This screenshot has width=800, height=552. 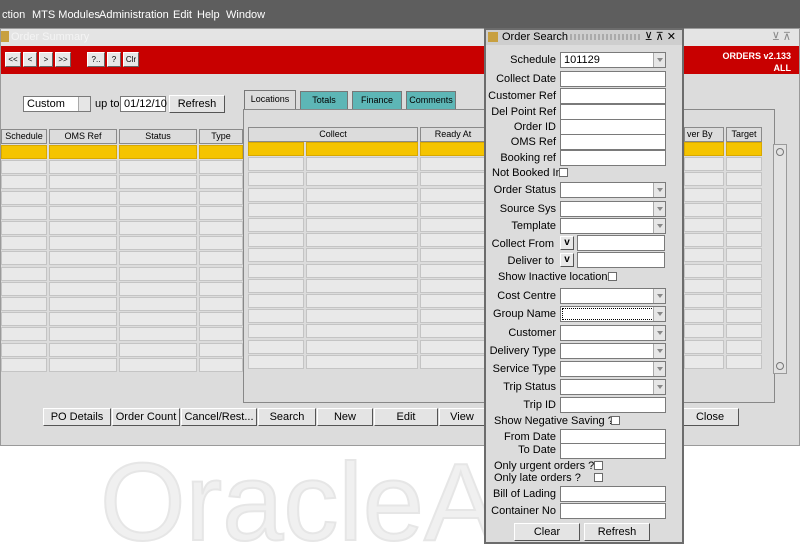 I want to click on order-id-field, so click(x=613, y=127).